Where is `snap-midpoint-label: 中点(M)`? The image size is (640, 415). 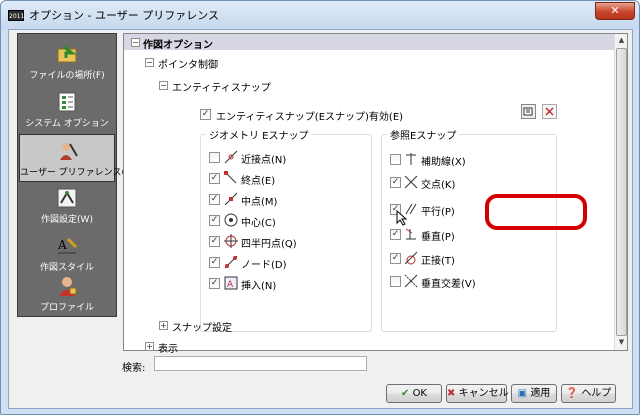
snap-midpoint-label: 中点(M) is located at coordinates (259, 202).